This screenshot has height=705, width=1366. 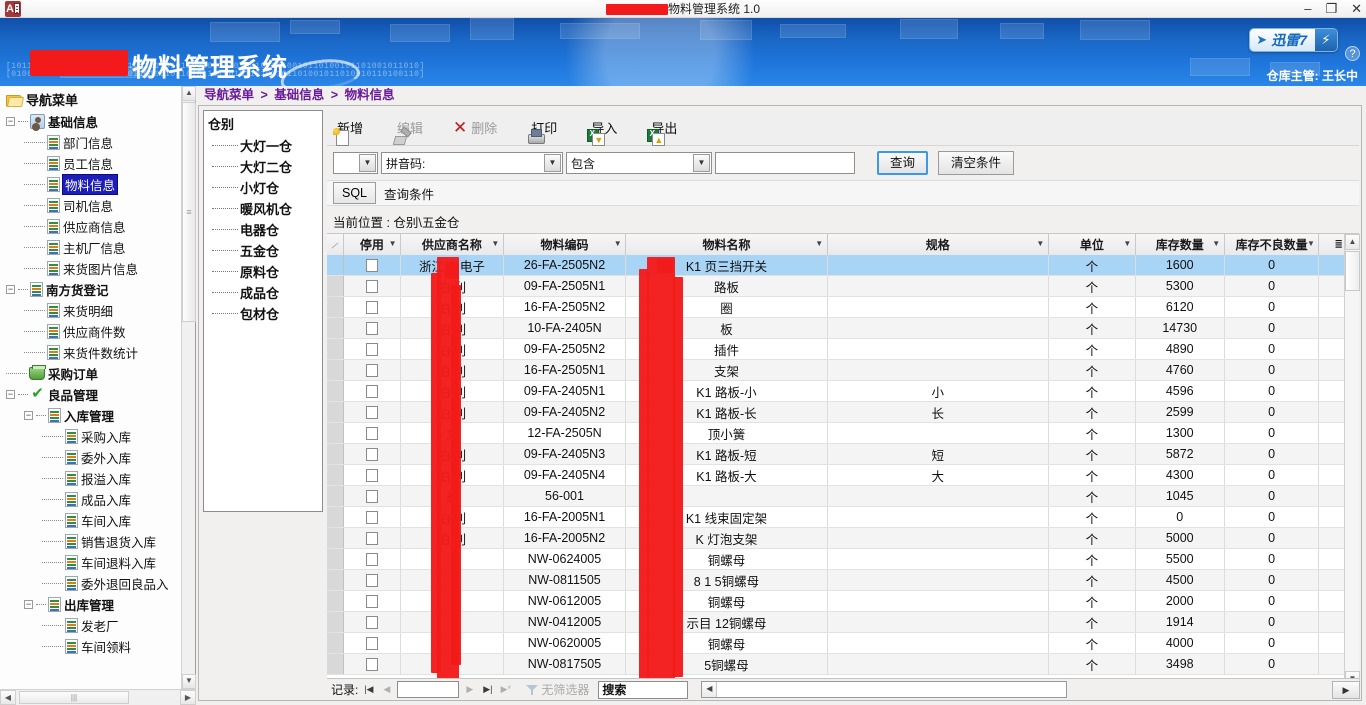 What do you see at coordinates (843, 580) in the screenshot?
I see `table-row: NW-0811505 8 1 5铜螺母个 4500 0` at bounding box center [843, 580].